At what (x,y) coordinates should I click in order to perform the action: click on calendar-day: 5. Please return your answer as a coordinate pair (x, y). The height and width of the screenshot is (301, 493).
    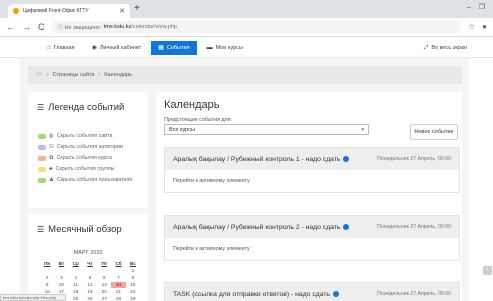
    Looking at the image, I should click on (90, 278).